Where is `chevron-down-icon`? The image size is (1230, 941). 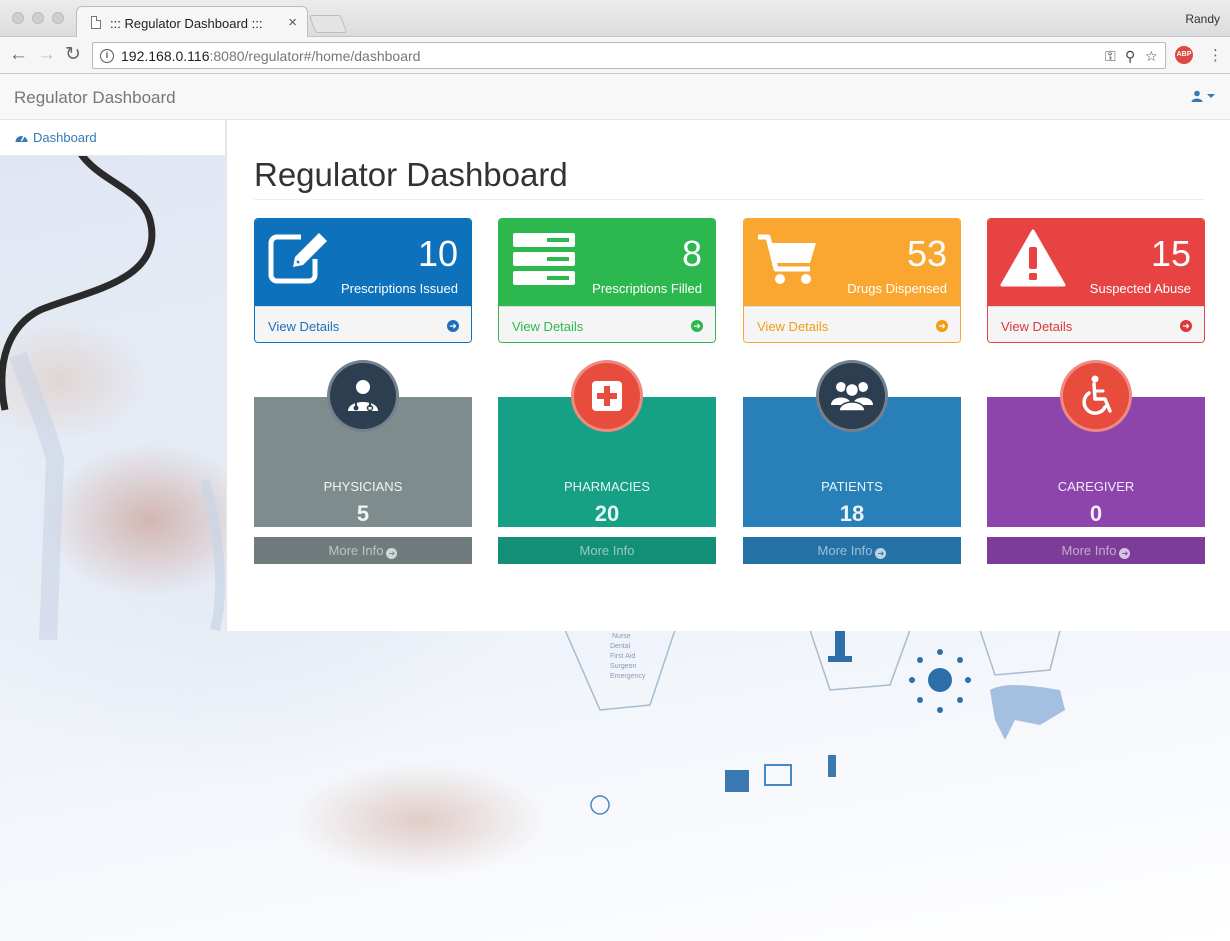 chevron-down-icon is located at coordinates (1211, 96).